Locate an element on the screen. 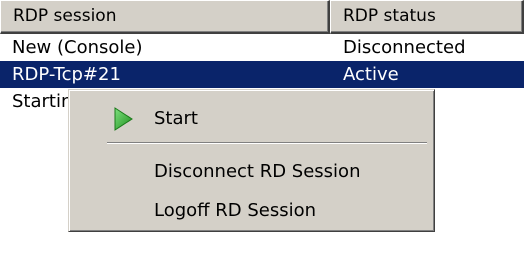  menu-item-disconnect-rd-session: Disconnect RD Session is located at coordinates (251, 171).